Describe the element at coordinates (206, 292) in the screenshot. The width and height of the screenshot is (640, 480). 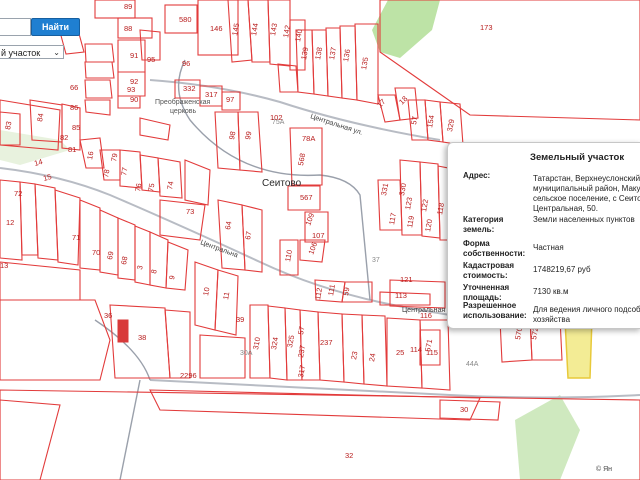
I see `plot-number: 10` at that location.